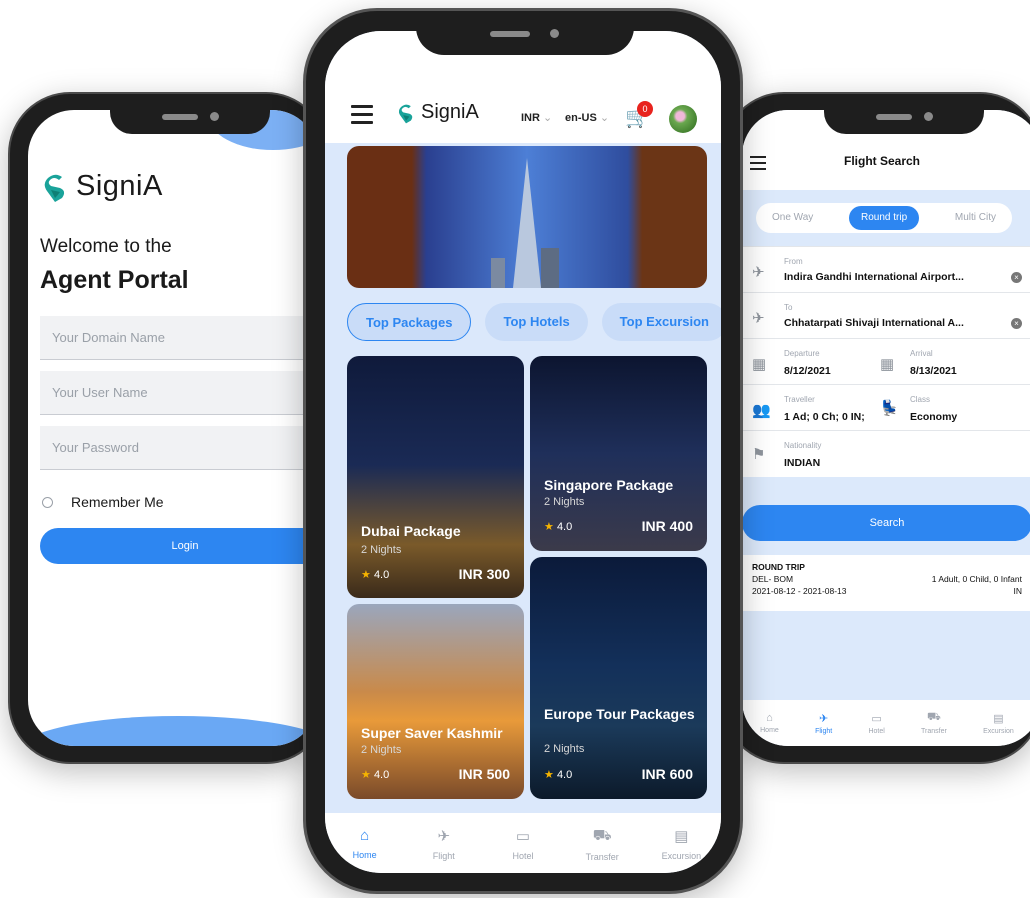 This screenshot has width=1030, height=898. Describe the element at coordinates (661, 322) in the screenshot. I see `tab-top-excursion: Top Excursion` at that location.